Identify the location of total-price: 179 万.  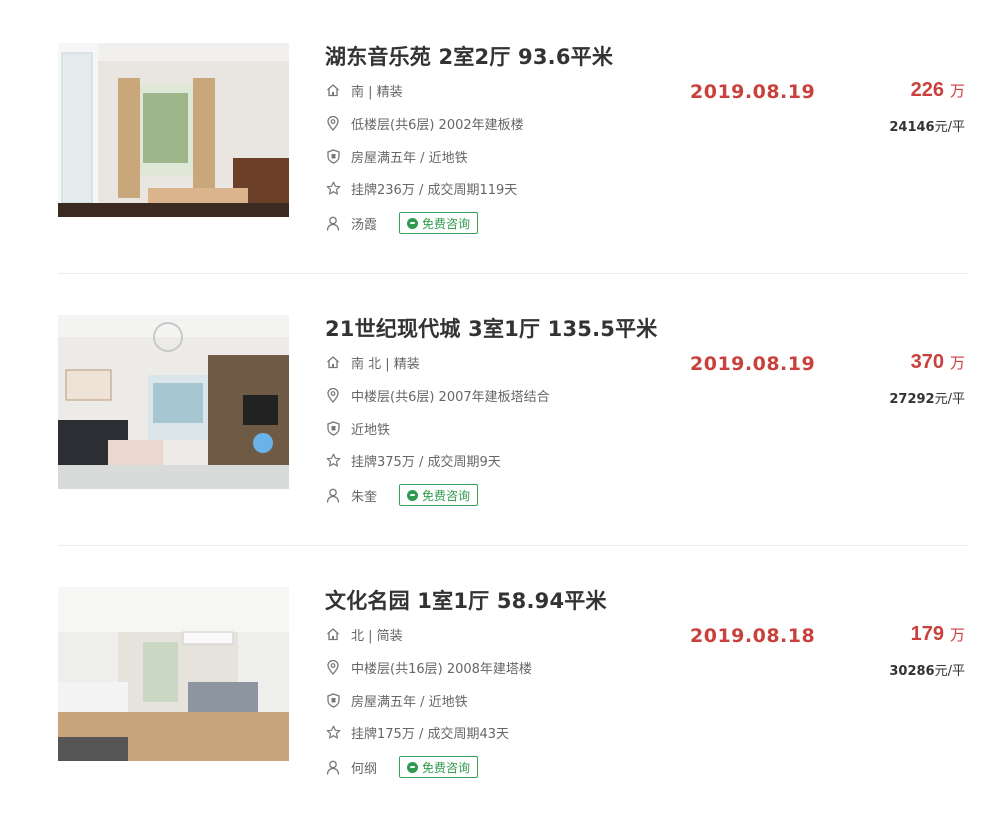
(938, 634).